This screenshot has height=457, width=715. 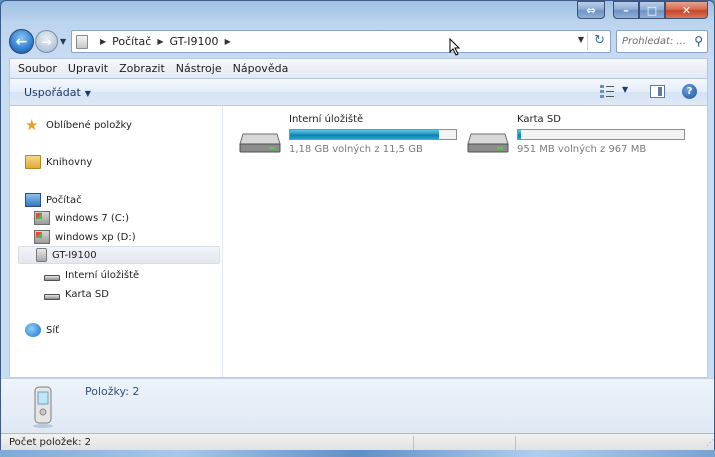 I want to click on minimize-button: –, so click(x=626, y=10).